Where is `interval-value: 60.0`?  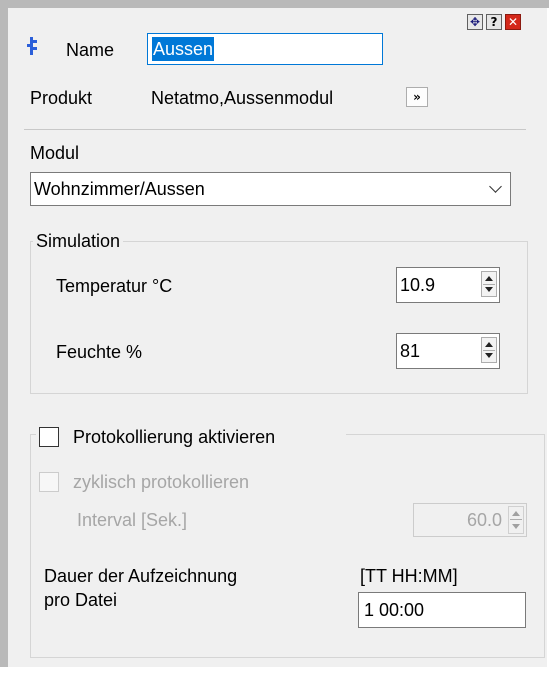
interval-value: 60.0 is located at coordinates (484, 520).